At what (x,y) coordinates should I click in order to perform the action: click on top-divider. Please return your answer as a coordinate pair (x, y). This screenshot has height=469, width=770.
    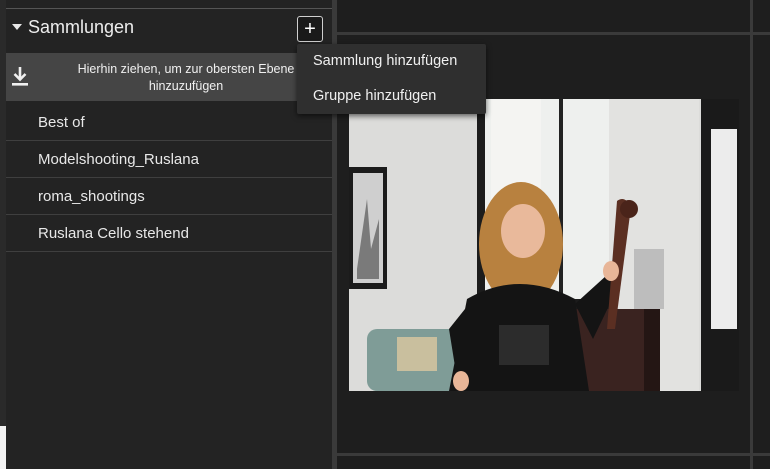
    Looking at the image, I should click on (169, 8).